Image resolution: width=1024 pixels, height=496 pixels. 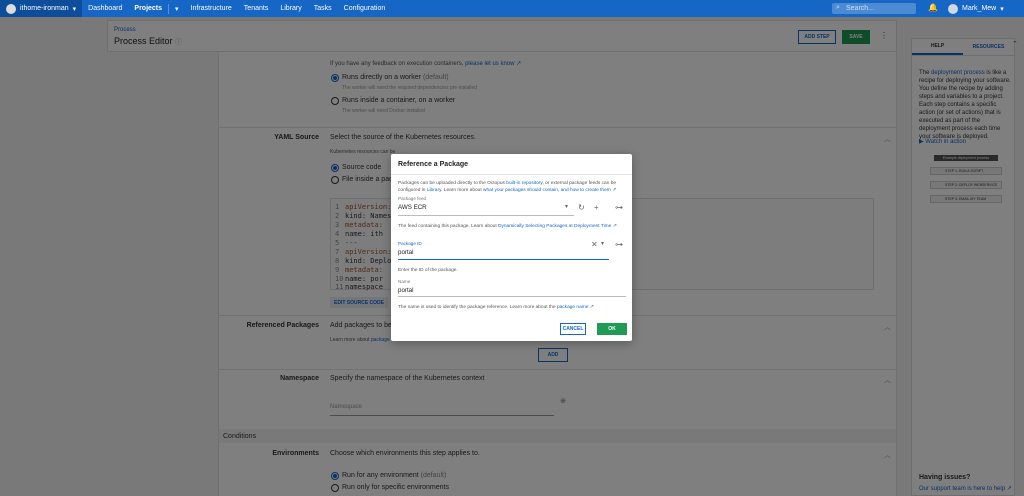 What do you see at coordinates (596, 207) in the screenshot?
I see `add-icon: +` at bounding box center [596, 207].